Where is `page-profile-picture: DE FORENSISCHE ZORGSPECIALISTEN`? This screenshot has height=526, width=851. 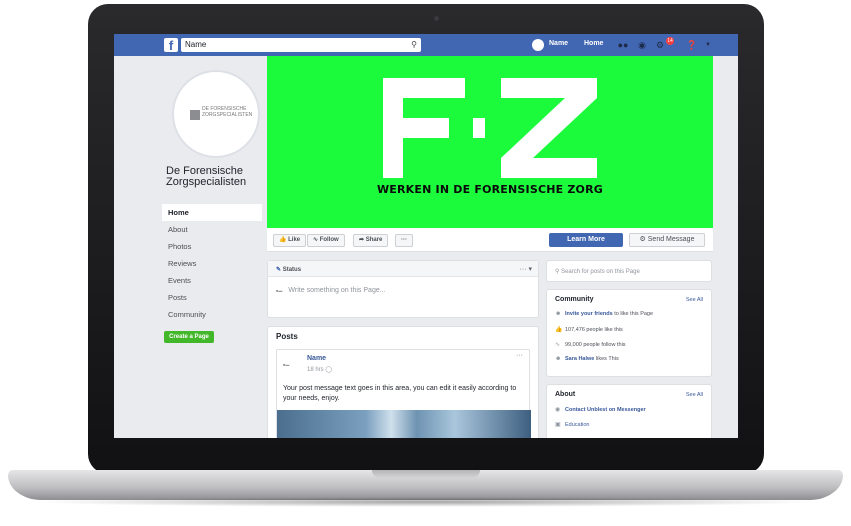
page-profile-picture: DE FORENSISCHE ZORGSPECIALISTEN is located at coordinates (216, 114).